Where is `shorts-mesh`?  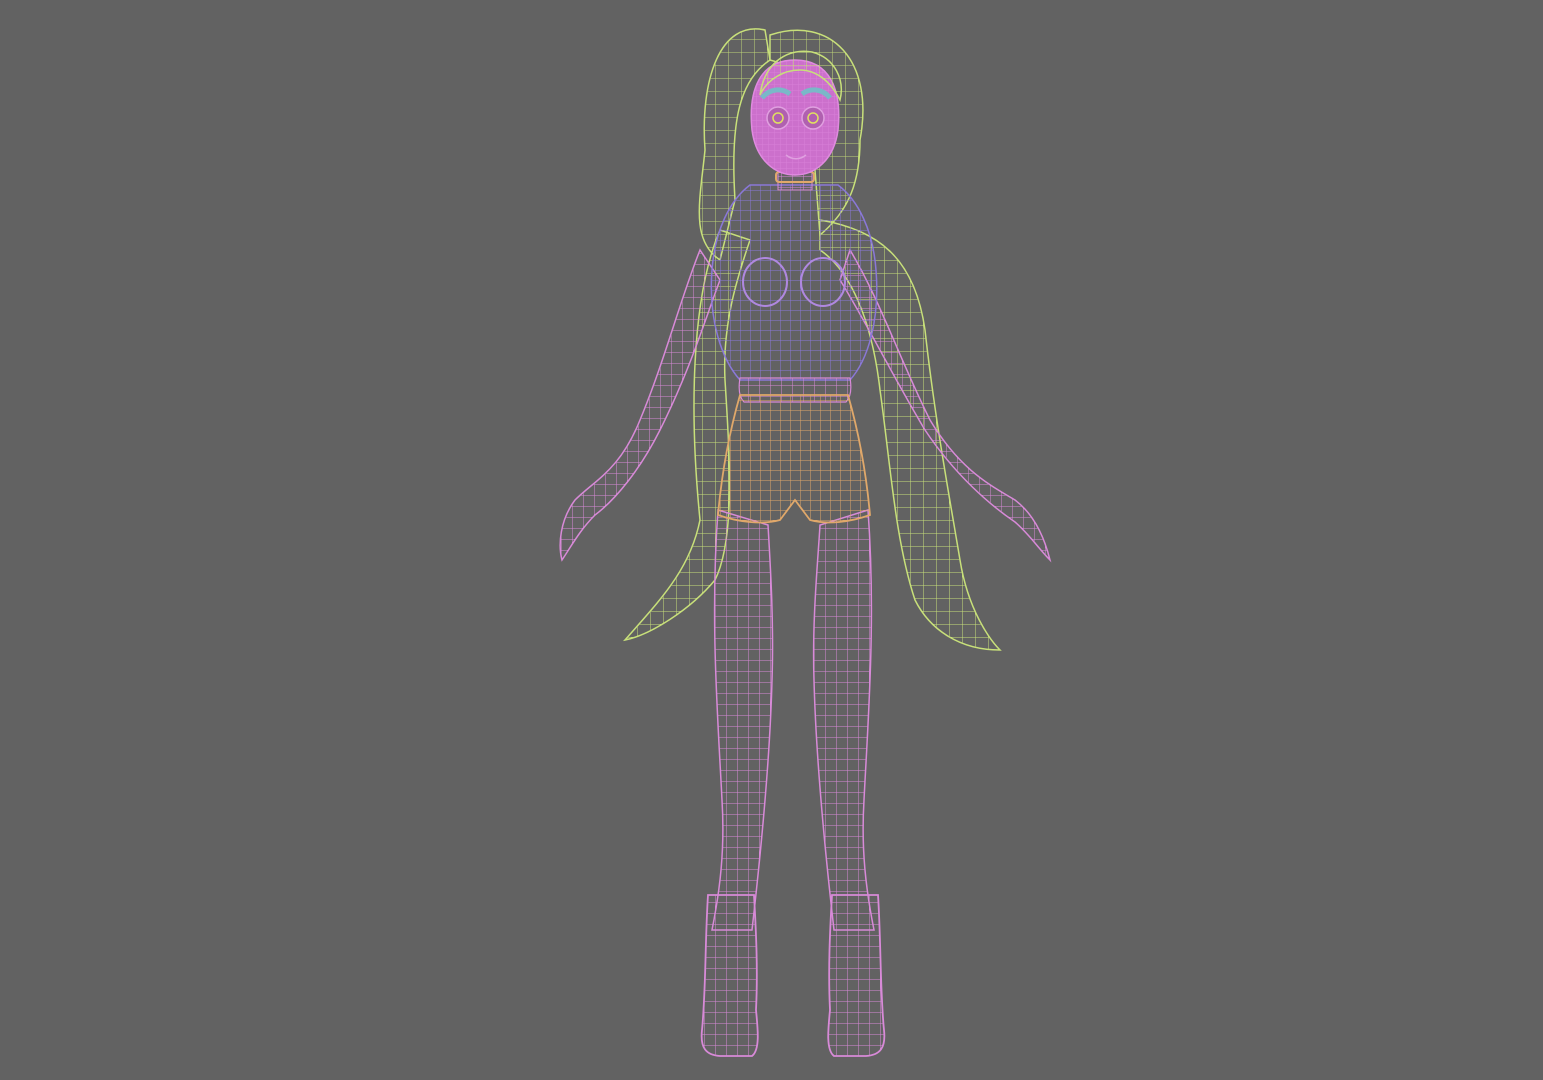
shorts-mesh is located at coordinates (794, 459).